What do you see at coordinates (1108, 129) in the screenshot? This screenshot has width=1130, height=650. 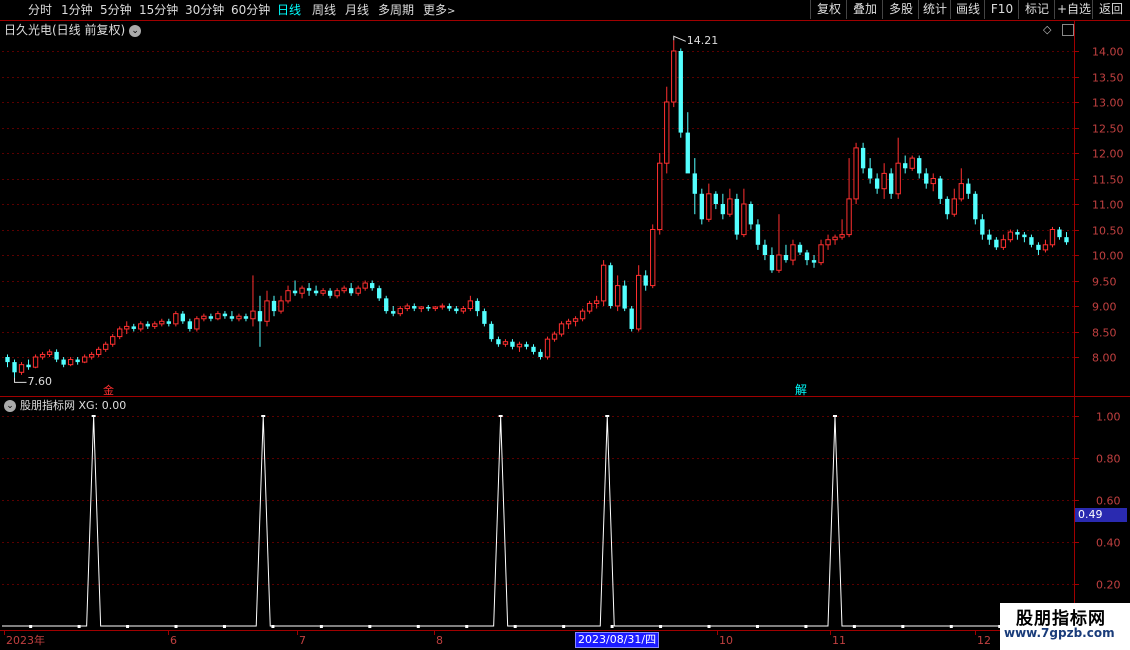 I see `price-tick-label: 12.50` at bounding box center [1108, 129].